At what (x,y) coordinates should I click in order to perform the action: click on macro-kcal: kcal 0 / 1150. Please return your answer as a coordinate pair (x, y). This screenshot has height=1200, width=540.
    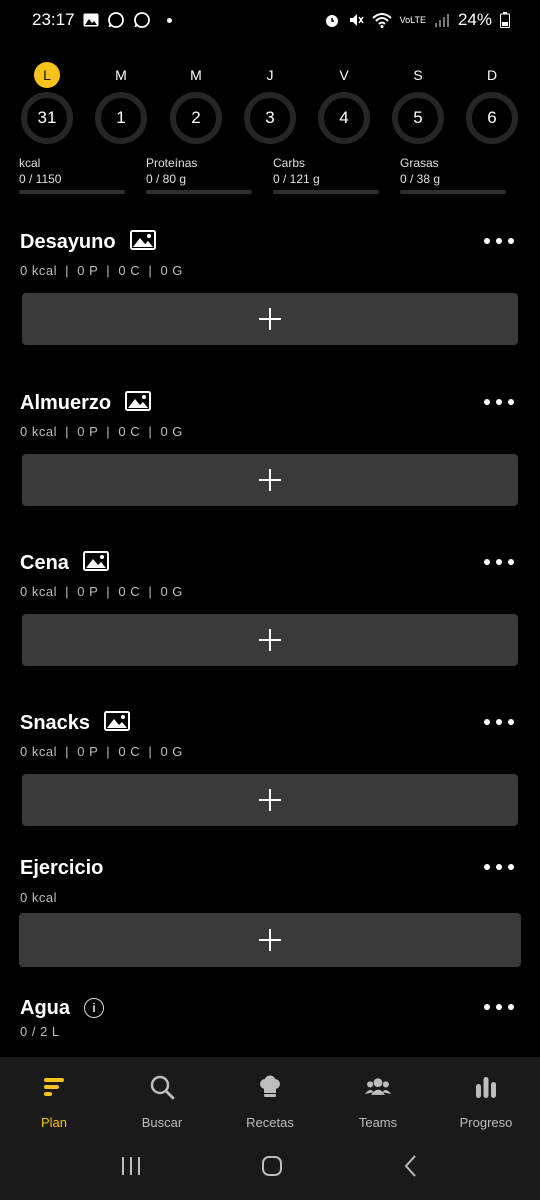
    Looking at the image, I should click on (72, 174).